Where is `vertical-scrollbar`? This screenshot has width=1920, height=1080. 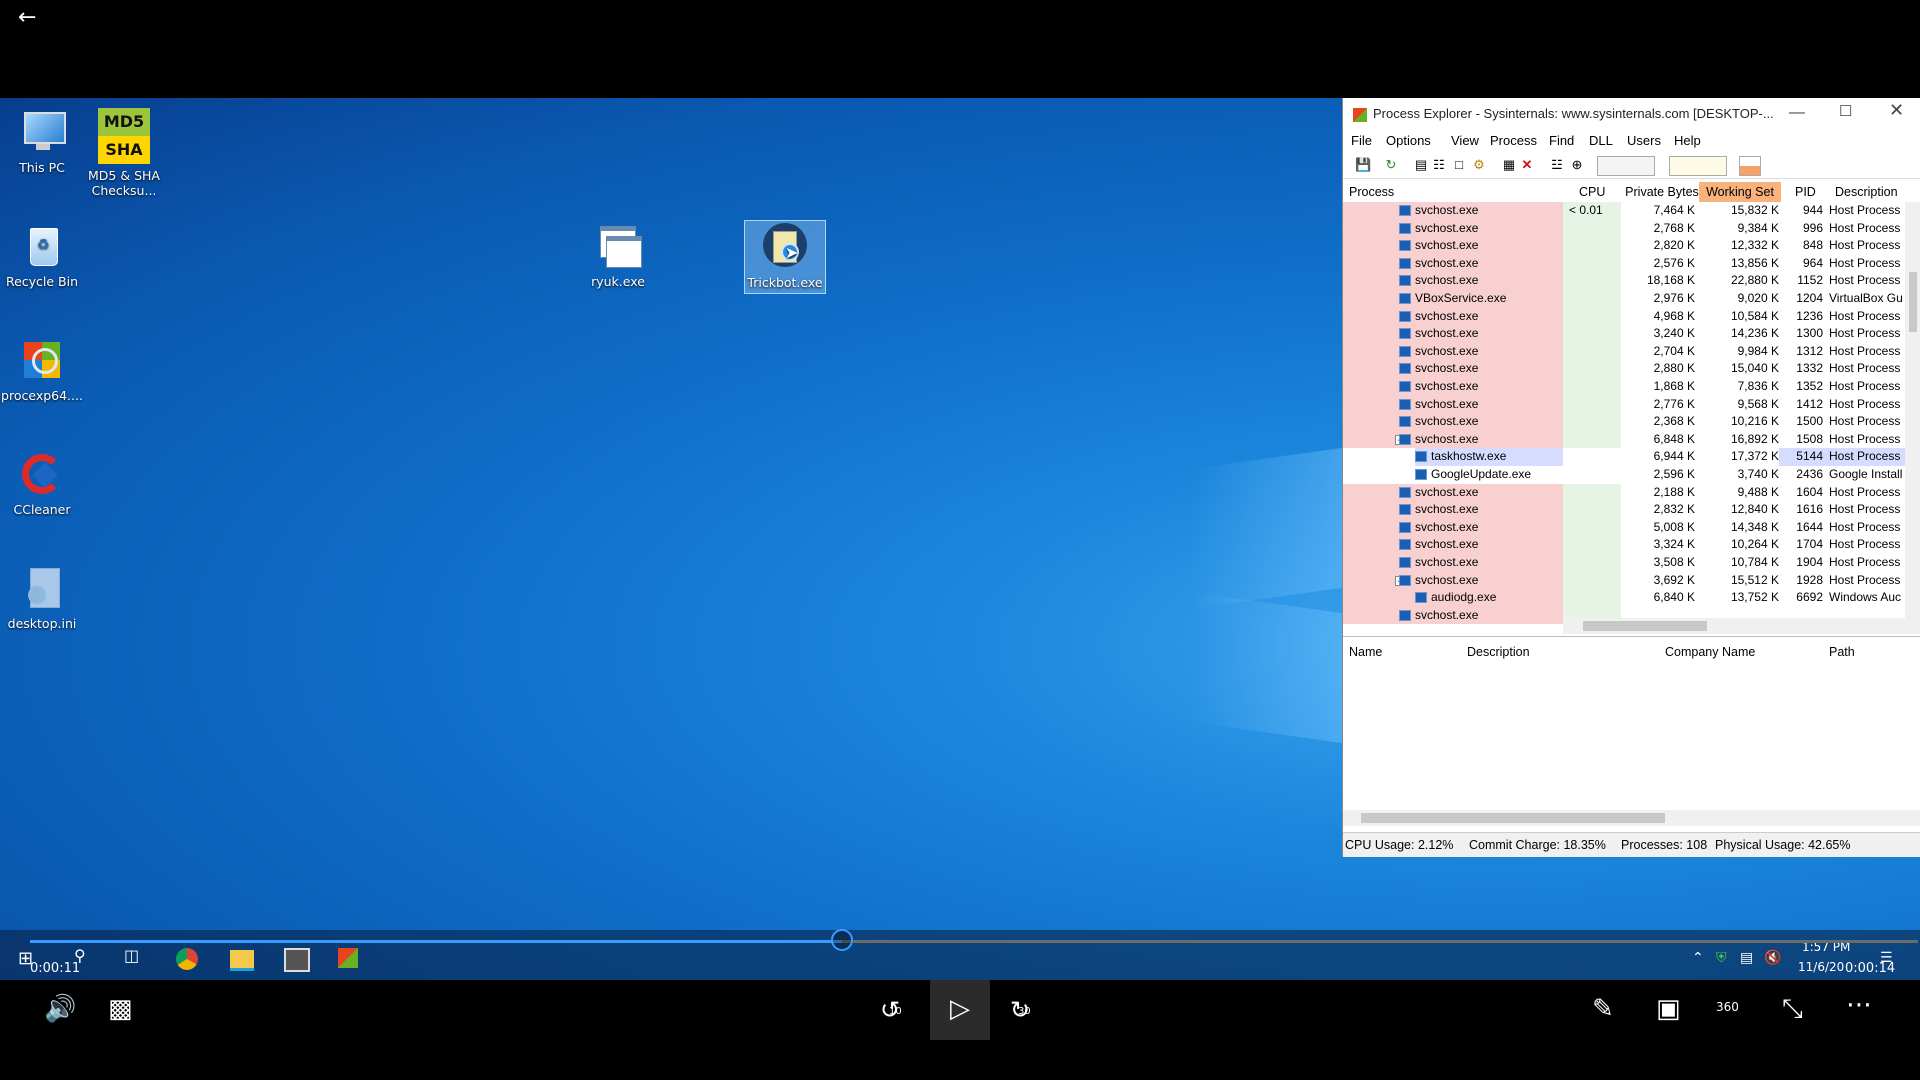 vertical-scrollbar is located at coordinates (1912, 410).